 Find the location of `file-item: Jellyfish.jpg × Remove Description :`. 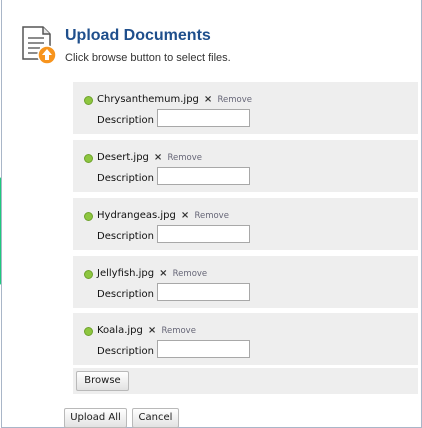

file-item: Jellyfish.jpg × Remove Description : is located at coordinates (245, 282).